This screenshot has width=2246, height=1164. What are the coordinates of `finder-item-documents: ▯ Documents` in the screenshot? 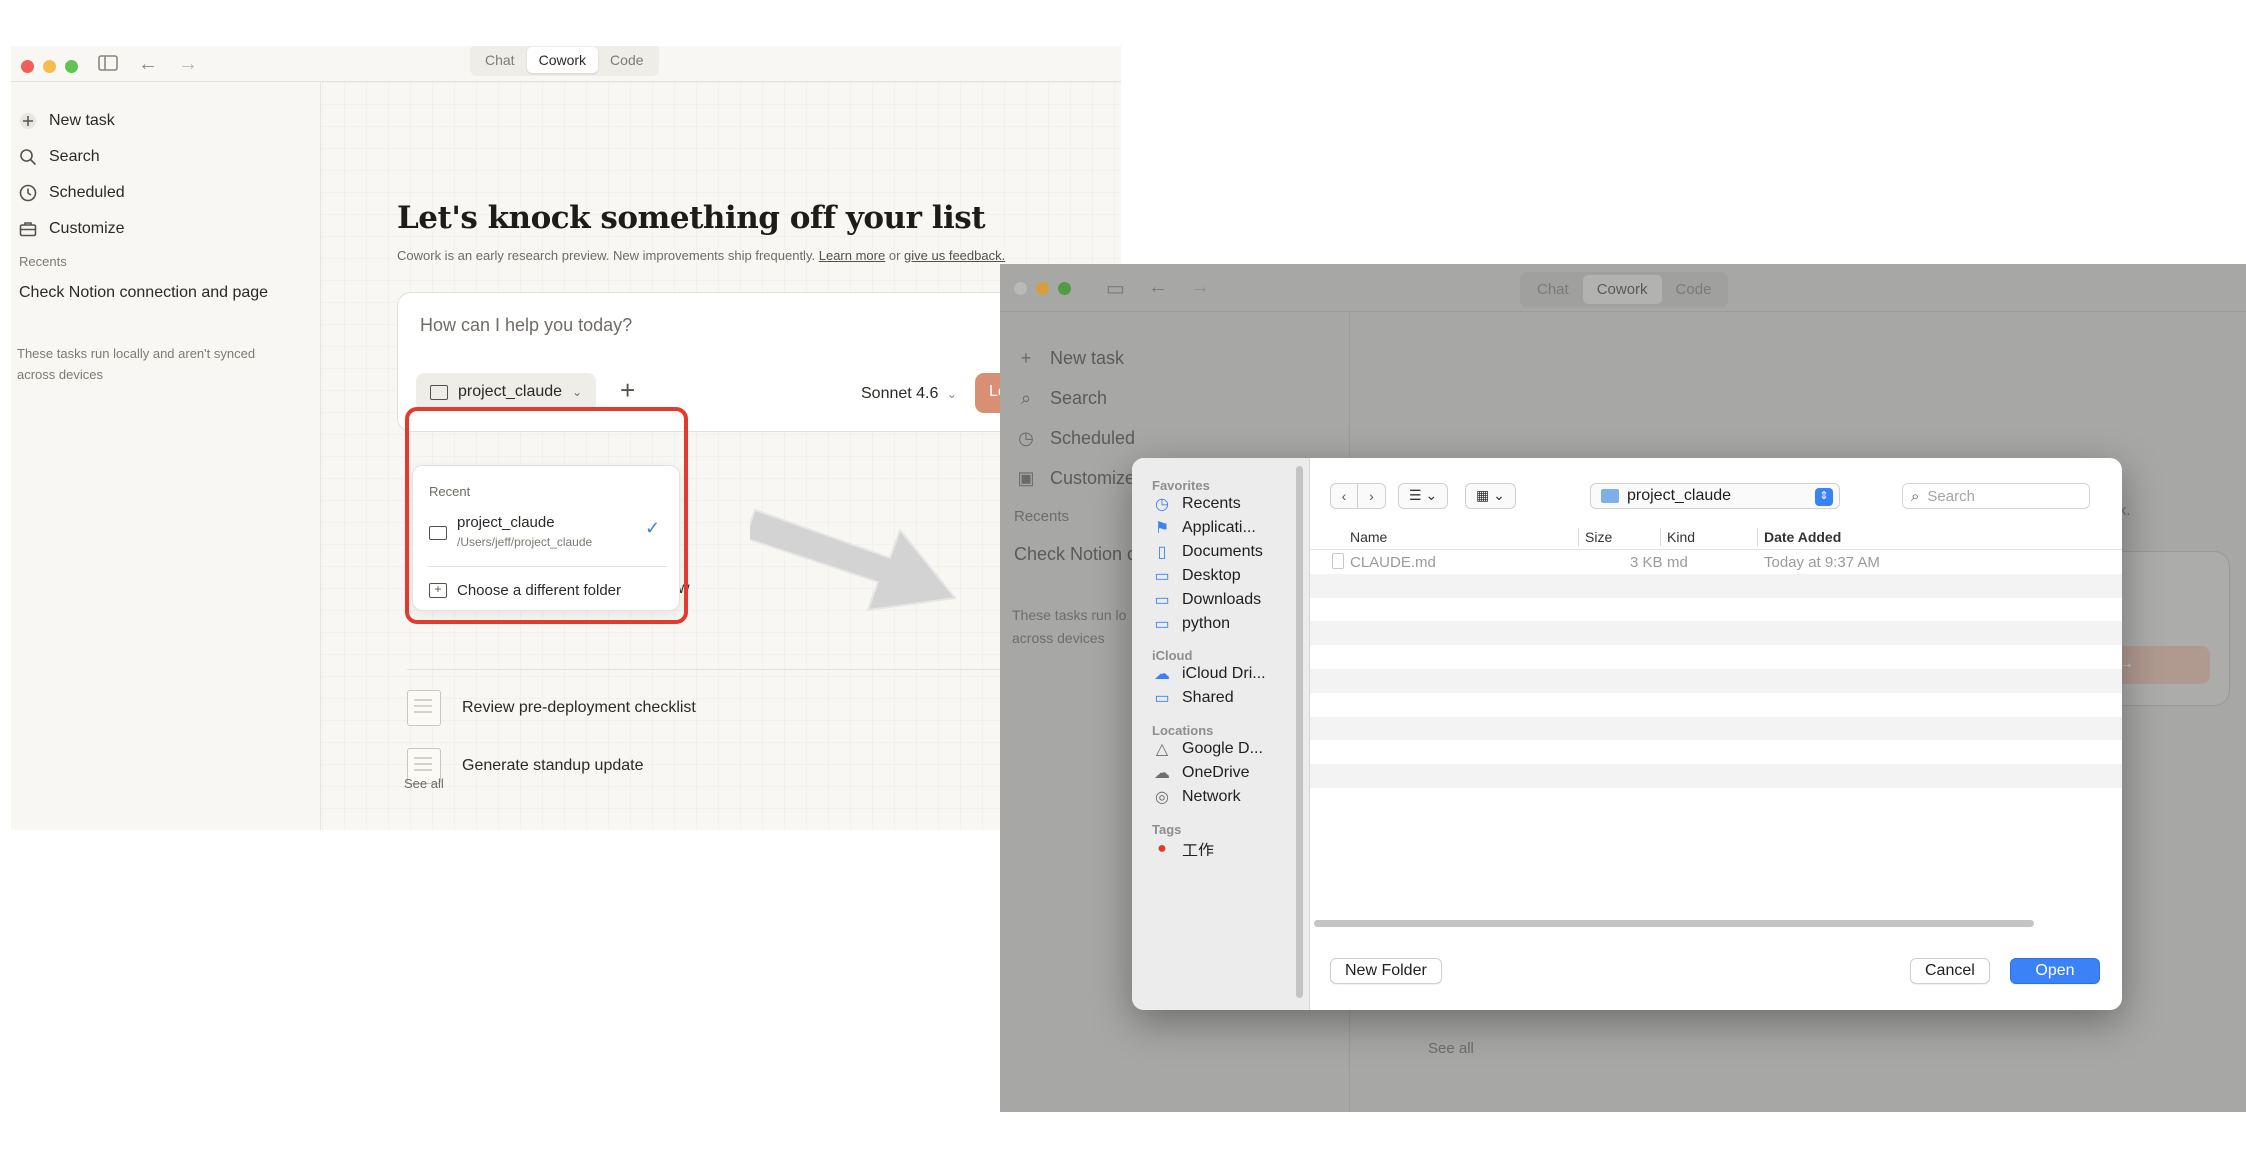 It's located at (1207, 552).